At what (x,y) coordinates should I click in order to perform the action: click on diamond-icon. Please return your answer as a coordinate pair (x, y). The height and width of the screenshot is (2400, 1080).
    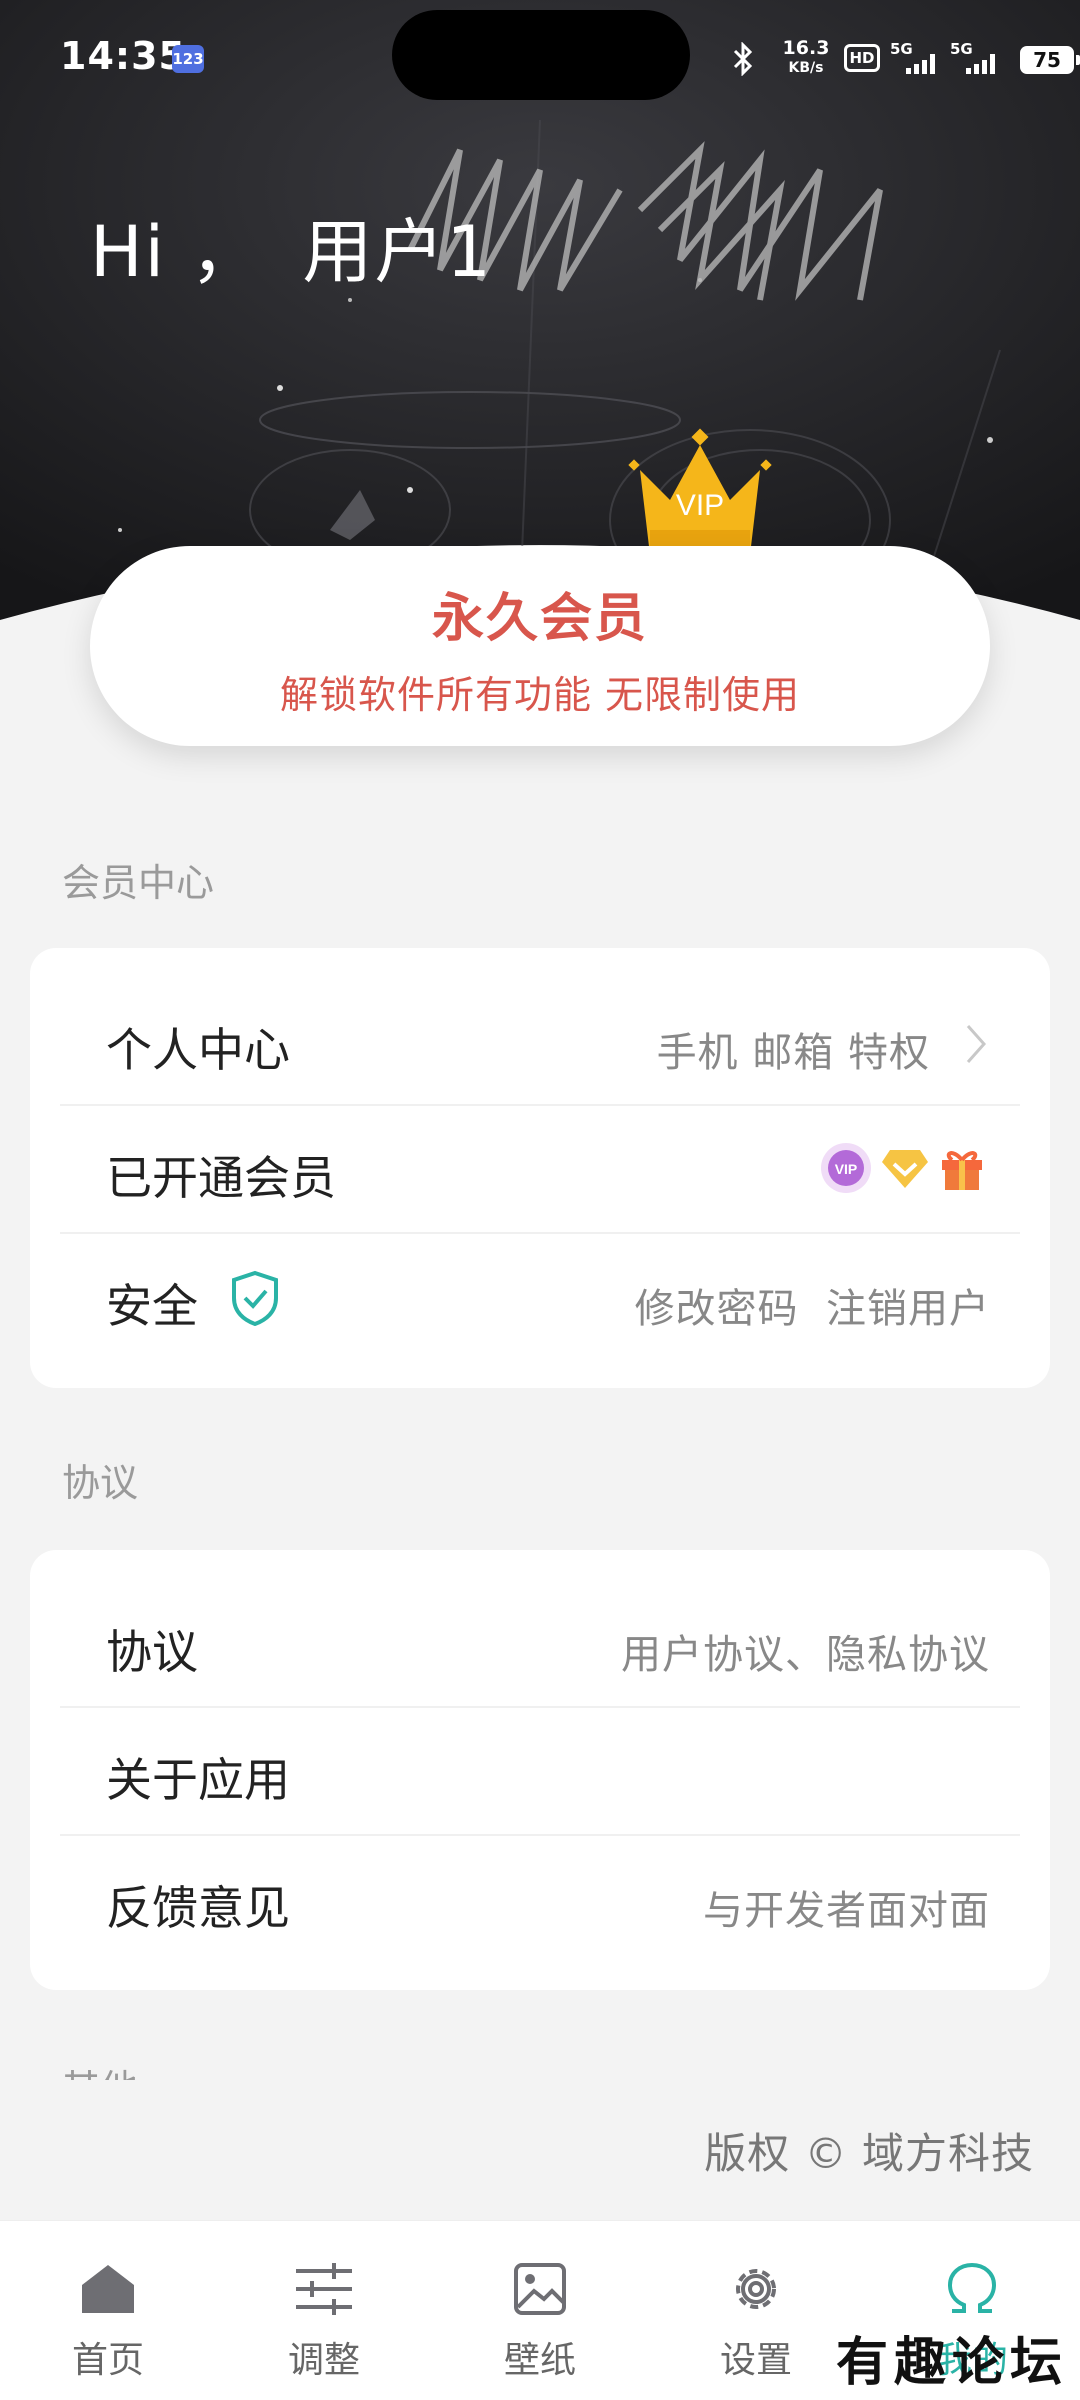
    Looking at the image, I should click on (905, 1169).